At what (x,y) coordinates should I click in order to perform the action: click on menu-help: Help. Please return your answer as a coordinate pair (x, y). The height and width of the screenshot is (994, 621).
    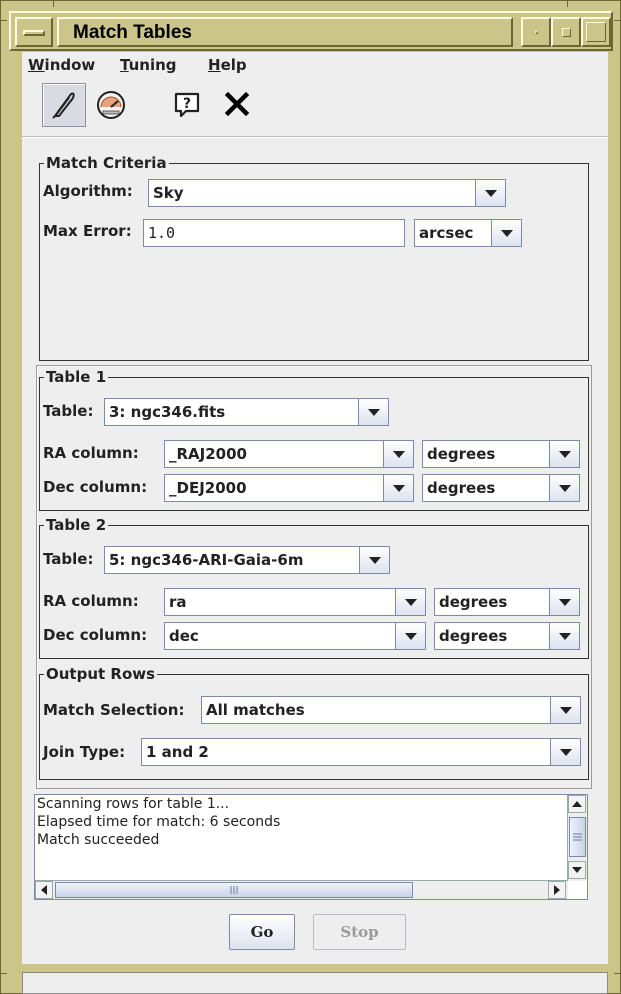
    Looking at the image, I should click on (227, 65).